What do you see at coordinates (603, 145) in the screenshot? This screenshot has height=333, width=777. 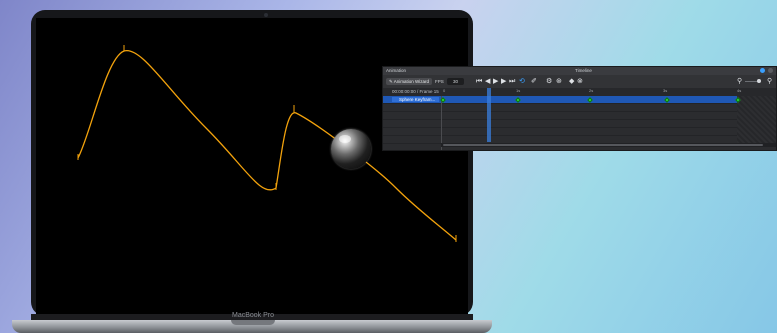 I see `scrollbar-thumb` at bounding box center [603, 145].